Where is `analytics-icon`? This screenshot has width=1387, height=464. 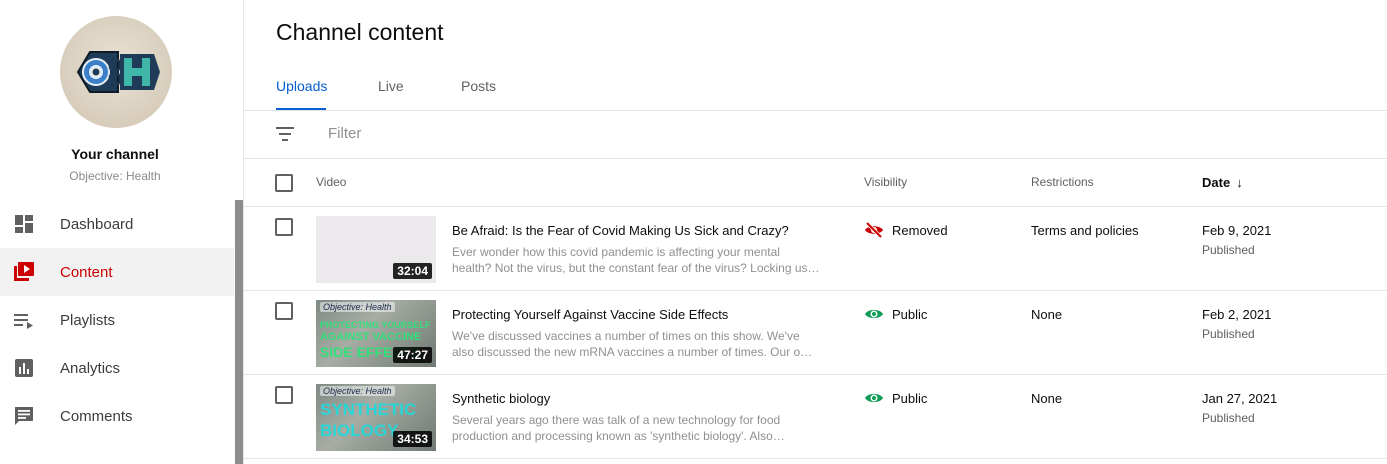 analytics-icon is located at coordinates (24, 368).